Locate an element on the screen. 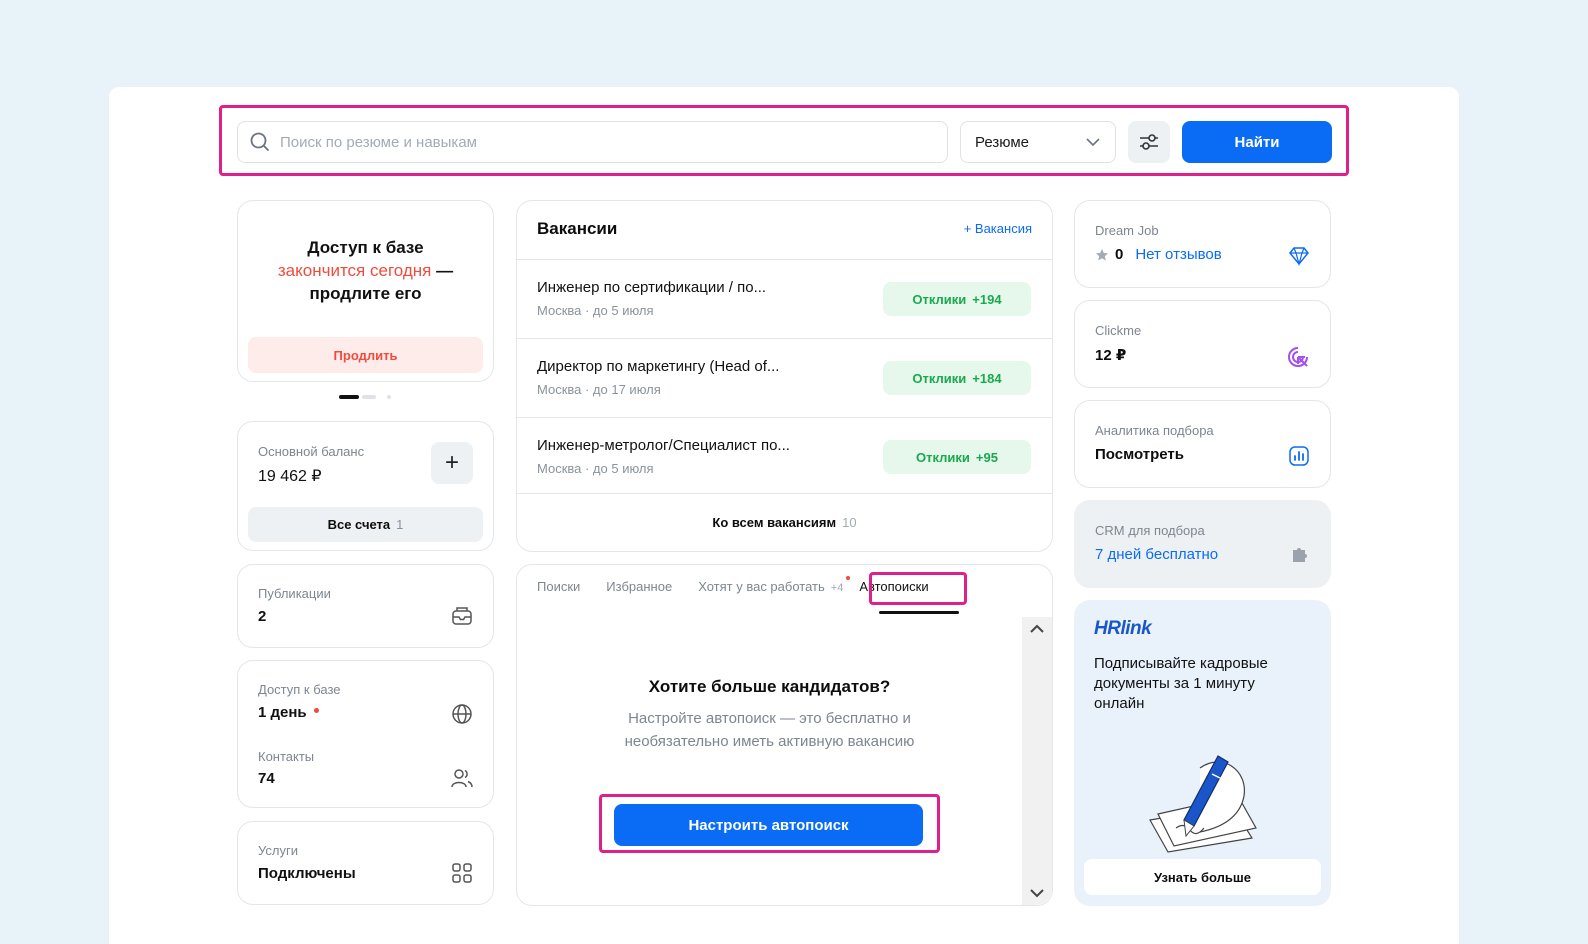  search-input-wrapper is located at coordinates (592, 142).